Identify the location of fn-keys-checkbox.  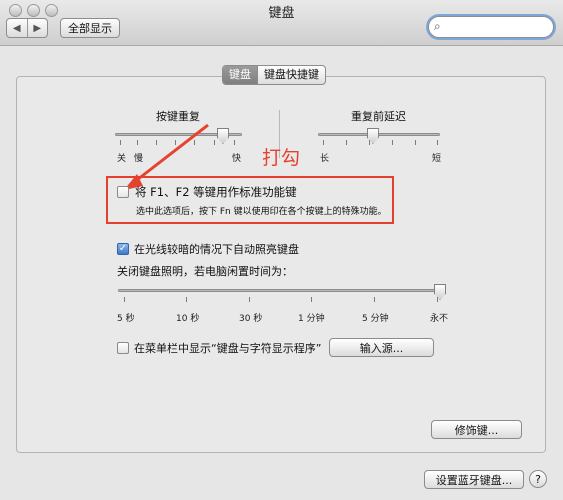
(123, 192).